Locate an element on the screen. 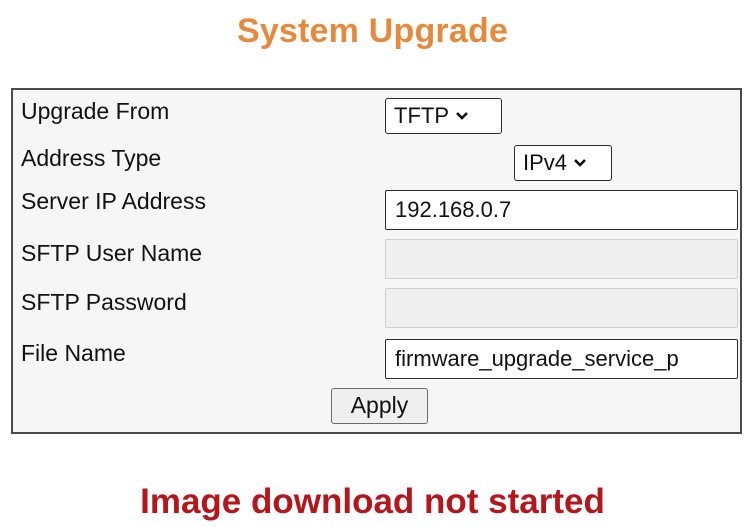 The image size is (745, 527). server-ip-label: Server IP Address is located at coordinates (113, 201).